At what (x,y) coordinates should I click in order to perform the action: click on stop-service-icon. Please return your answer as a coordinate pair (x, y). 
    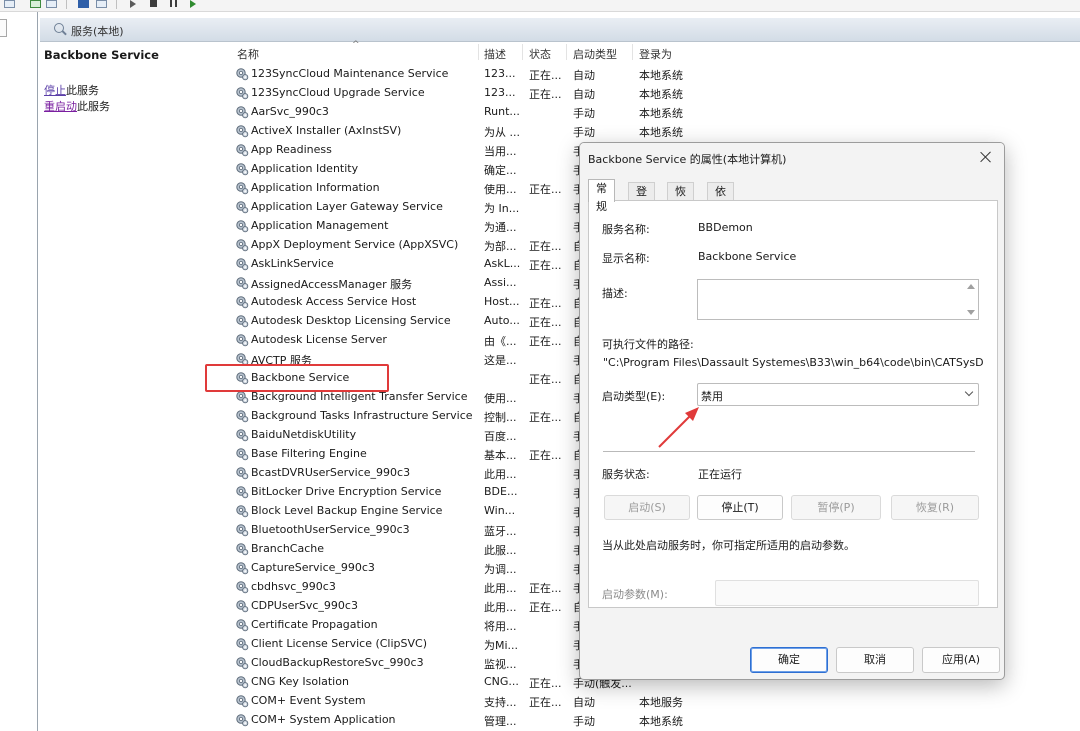
    Looking at the image, I should click on (153, 3).